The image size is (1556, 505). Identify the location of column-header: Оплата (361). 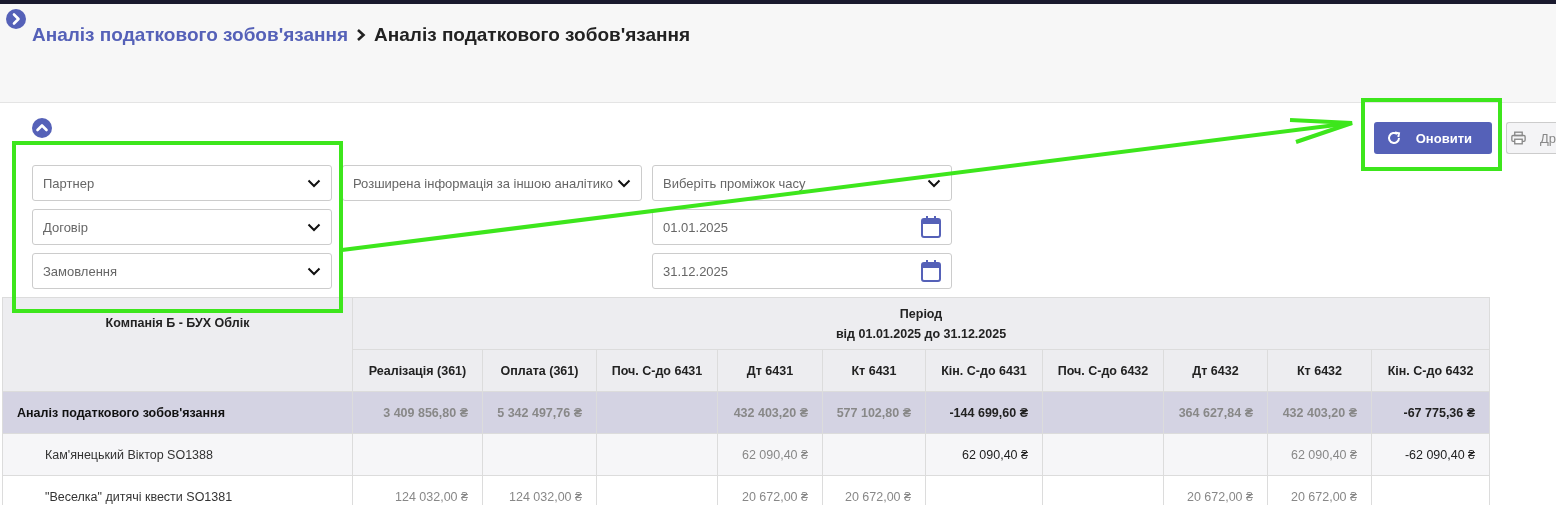
(539, 370).